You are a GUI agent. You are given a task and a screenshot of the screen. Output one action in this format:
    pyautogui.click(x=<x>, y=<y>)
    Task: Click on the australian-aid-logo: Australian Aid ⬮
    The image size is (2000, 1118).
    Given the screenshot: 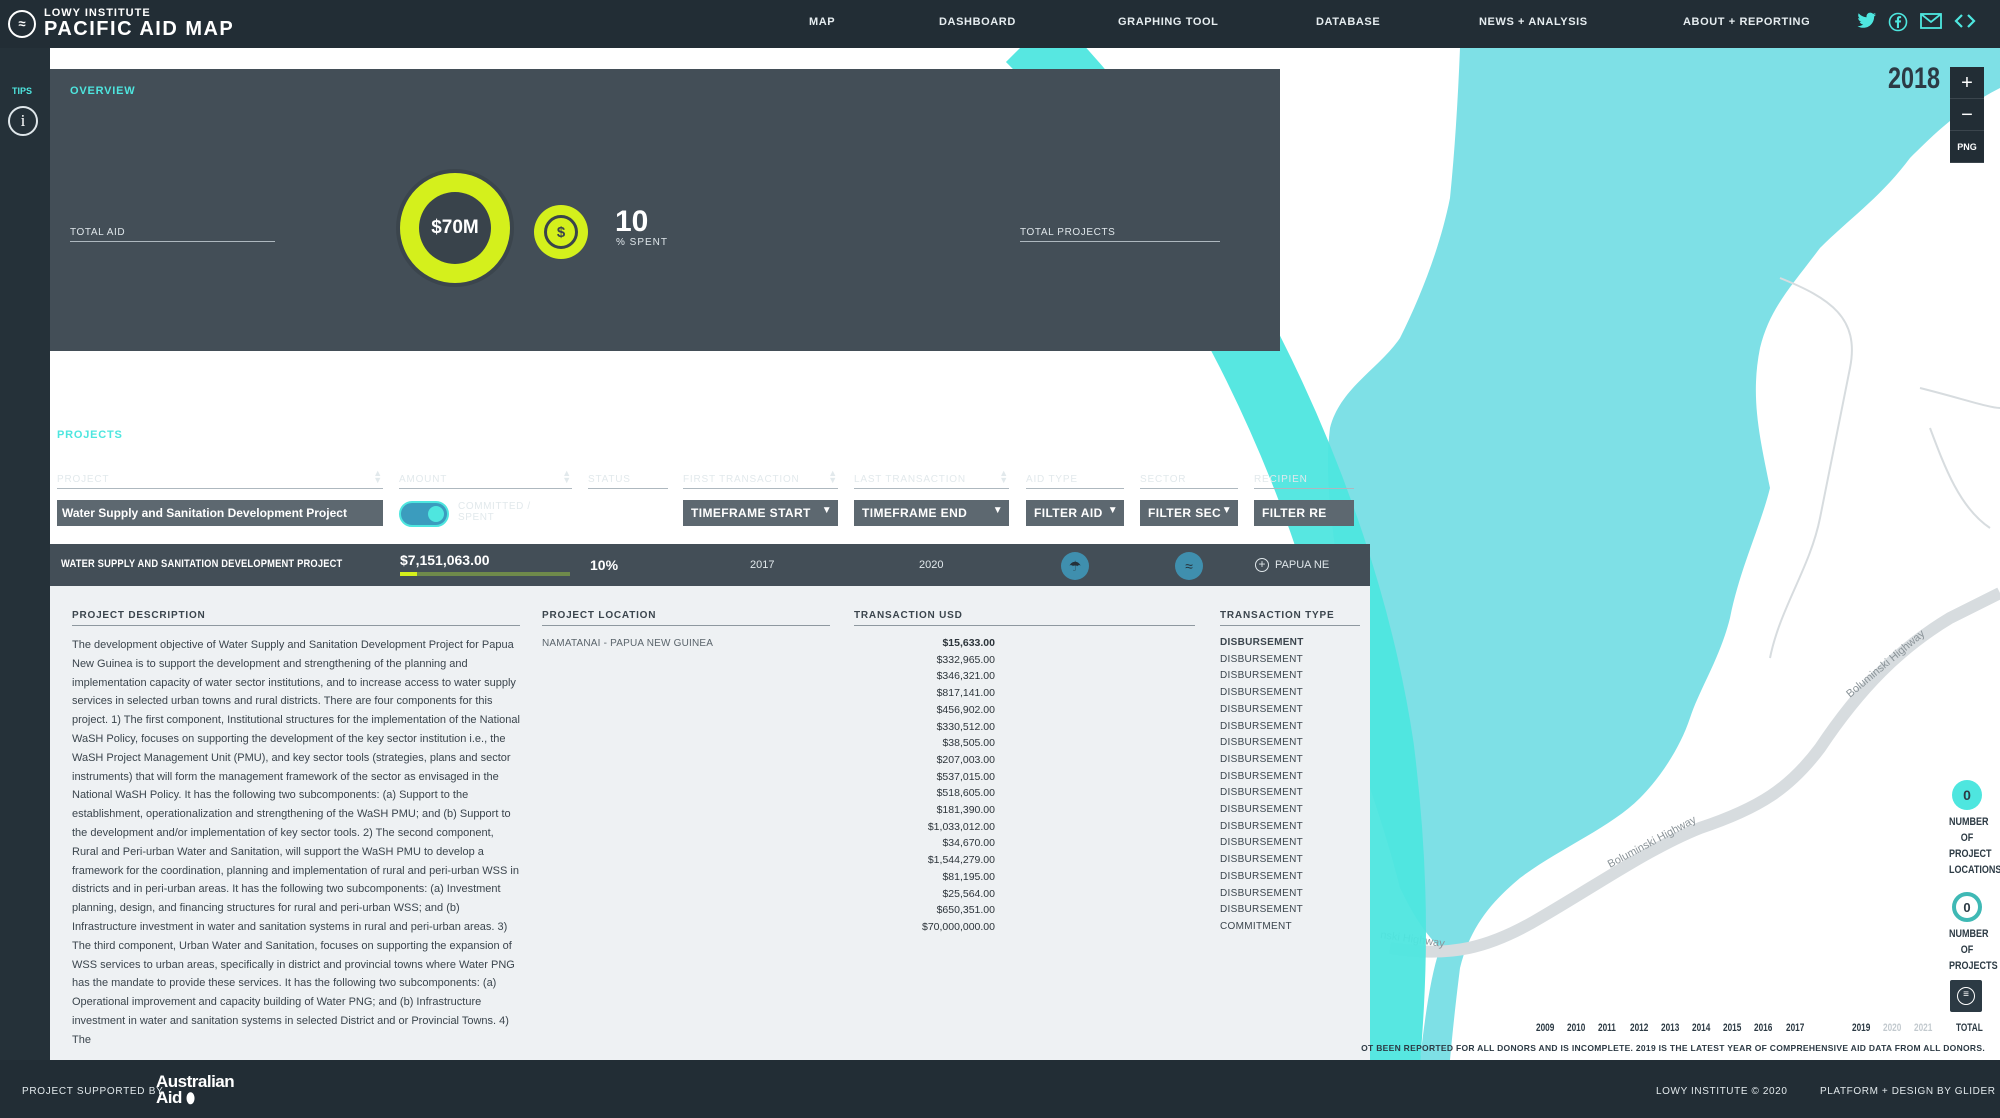 What is the action you would take?
    pyautogui.click(x=195, y=1089)
    